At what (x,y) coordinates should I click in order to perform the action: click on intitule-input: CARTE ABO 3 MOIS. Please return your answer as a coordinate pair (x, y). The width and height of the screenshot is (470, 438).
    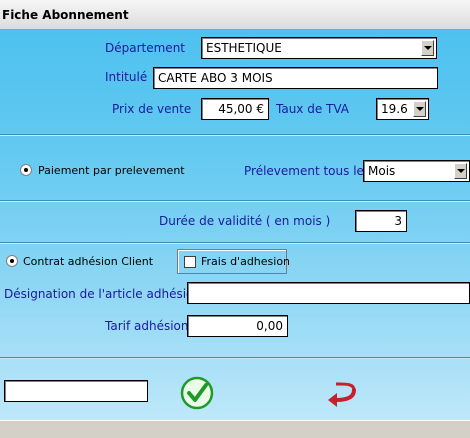
    Looking at the image, I should click on (295, 78).